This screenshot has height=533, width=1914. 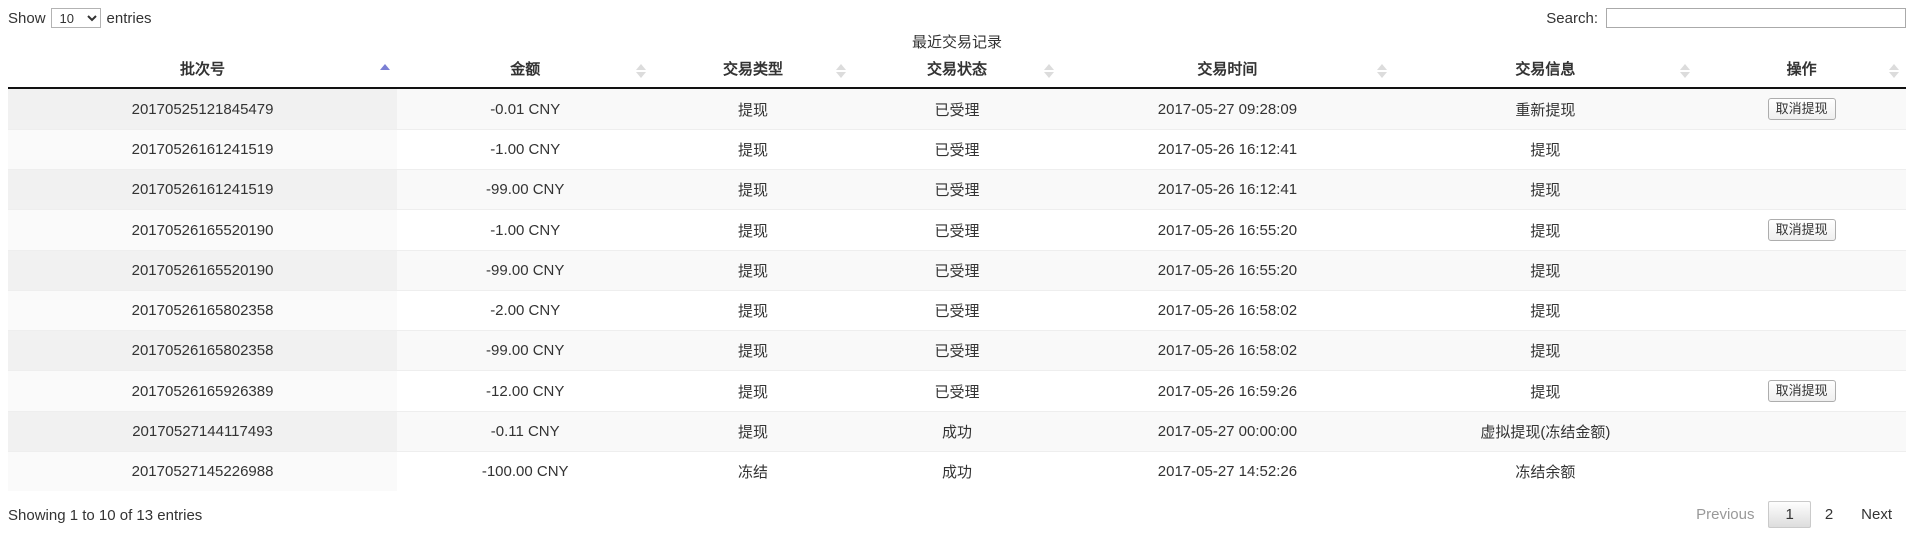 I want to click on column-header-3: 交易类型, so click(x=753, y=71).